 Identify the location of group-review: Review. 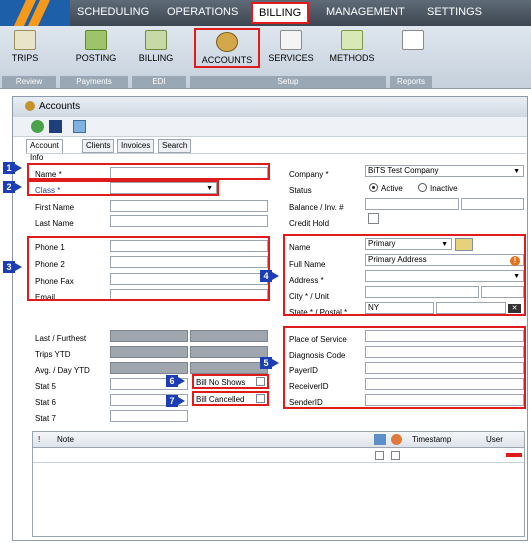
(29, 82).